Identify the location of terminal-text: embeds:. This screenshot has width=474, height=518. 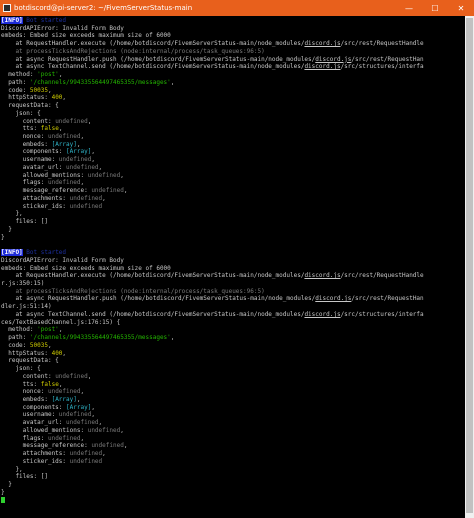
(26, 144).